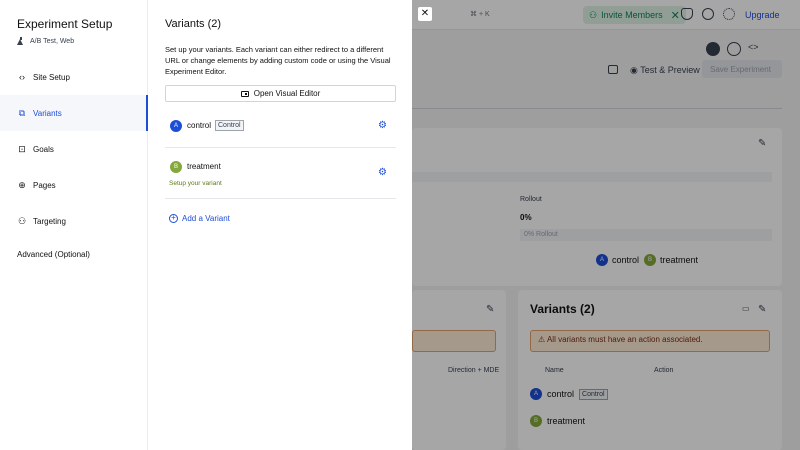  What do you see at coordinates (280, 93) in the screenshot?
I see `open-visual-editor-button: Open Visual Editor` at bounding box center [280, 93].